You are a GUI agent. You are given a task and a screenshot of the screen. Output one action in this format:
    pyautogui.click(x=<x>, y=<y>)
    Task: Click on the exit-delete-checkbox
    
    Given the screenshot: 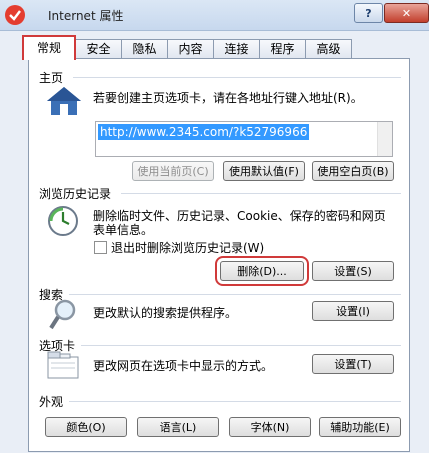 What is the action you would take?
    pyautogui.click(x=100, y=247)
    